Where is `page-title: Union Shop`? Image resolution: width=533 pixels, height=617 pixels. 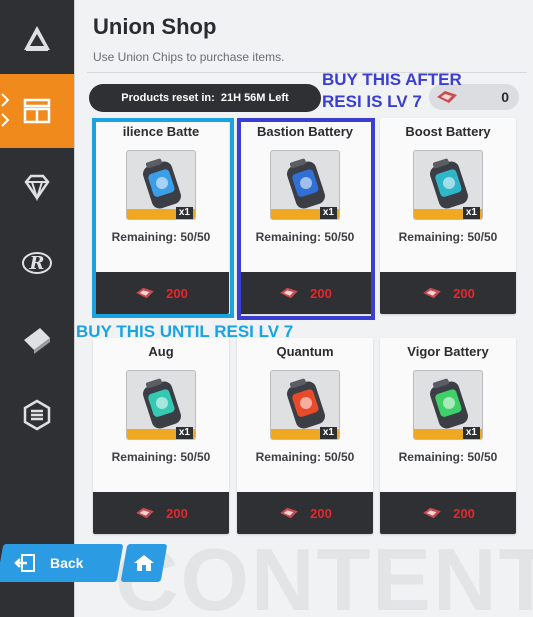
page-title: Union Shop is located at coordinates (155, 26).